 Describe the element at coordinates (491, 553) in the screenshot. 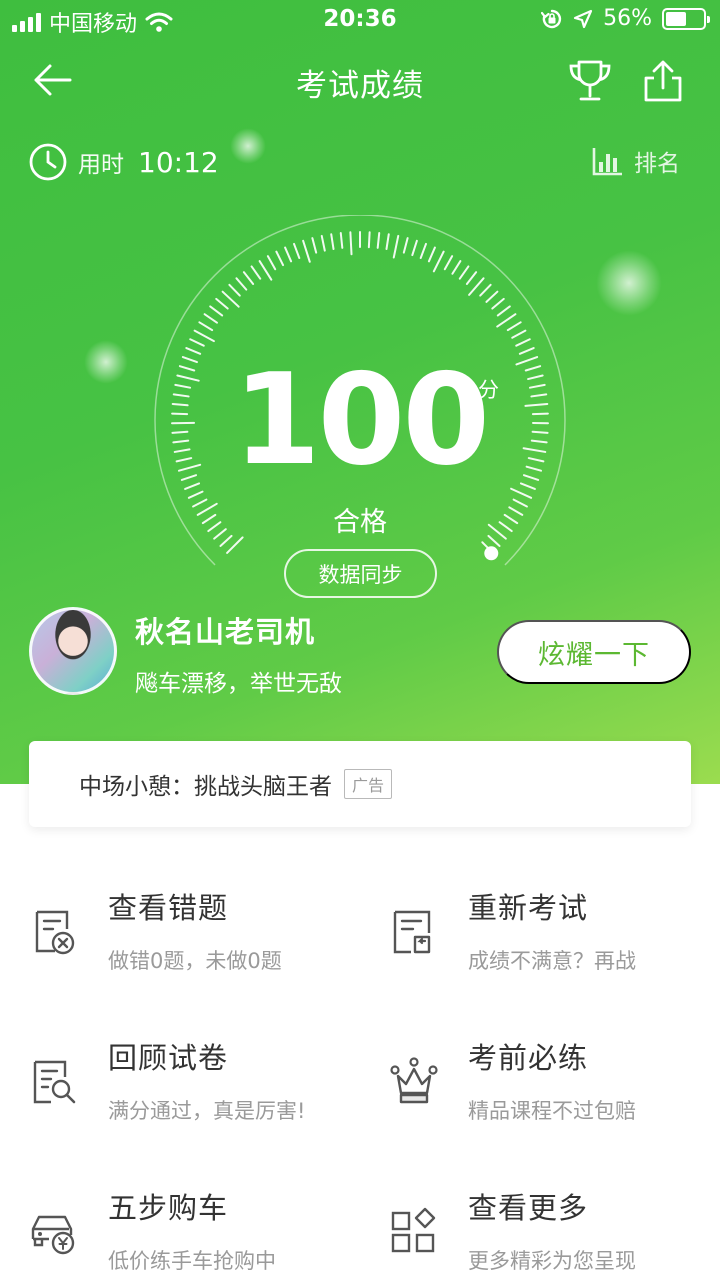

I see `gauge-pointer` at that location.